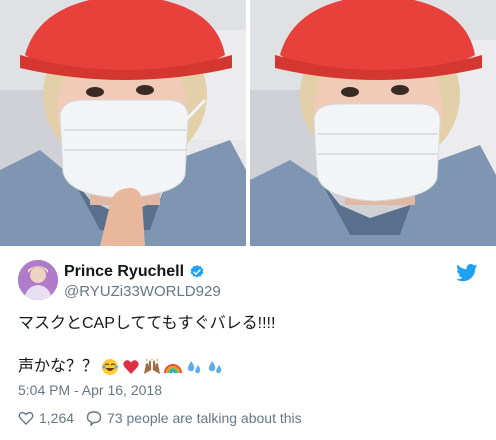 Image resolution: width=496 pixels, height=440 pixels. What do you see at coordinates (173, 367) in the screenshot?
I see `rainbow-icon` at bounding box center [173, 367].